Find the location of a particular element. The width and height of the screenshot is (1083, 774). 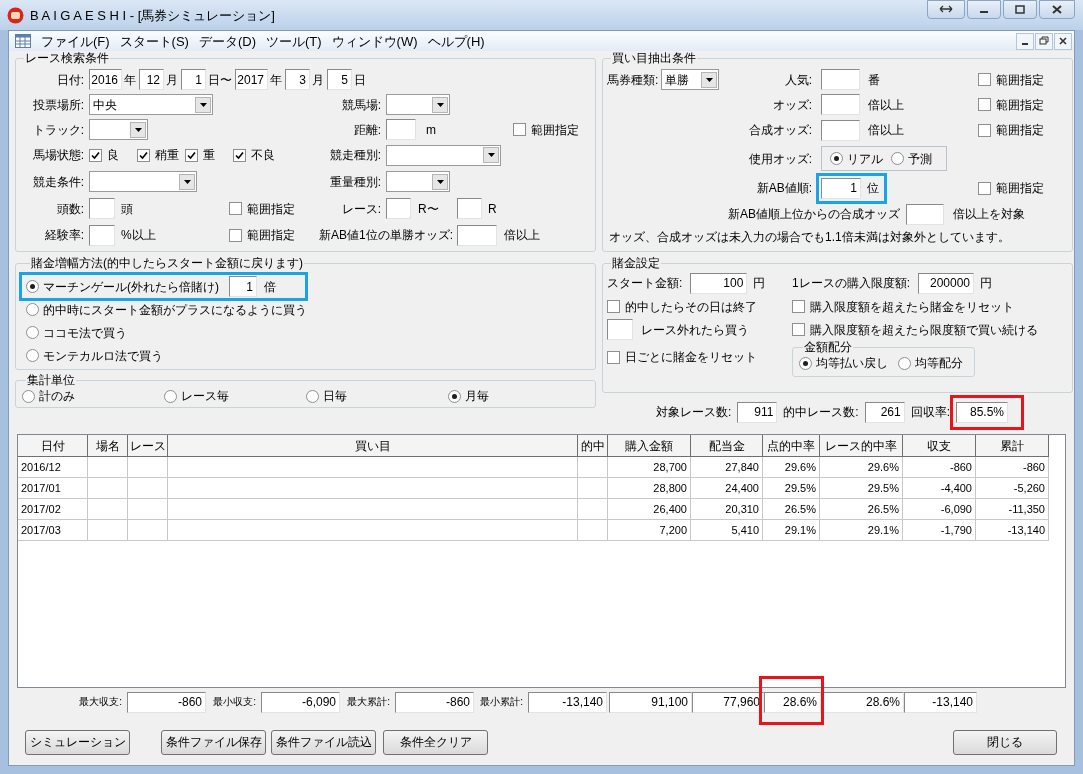

input-field: 261 is located at coordinates (884, 412).